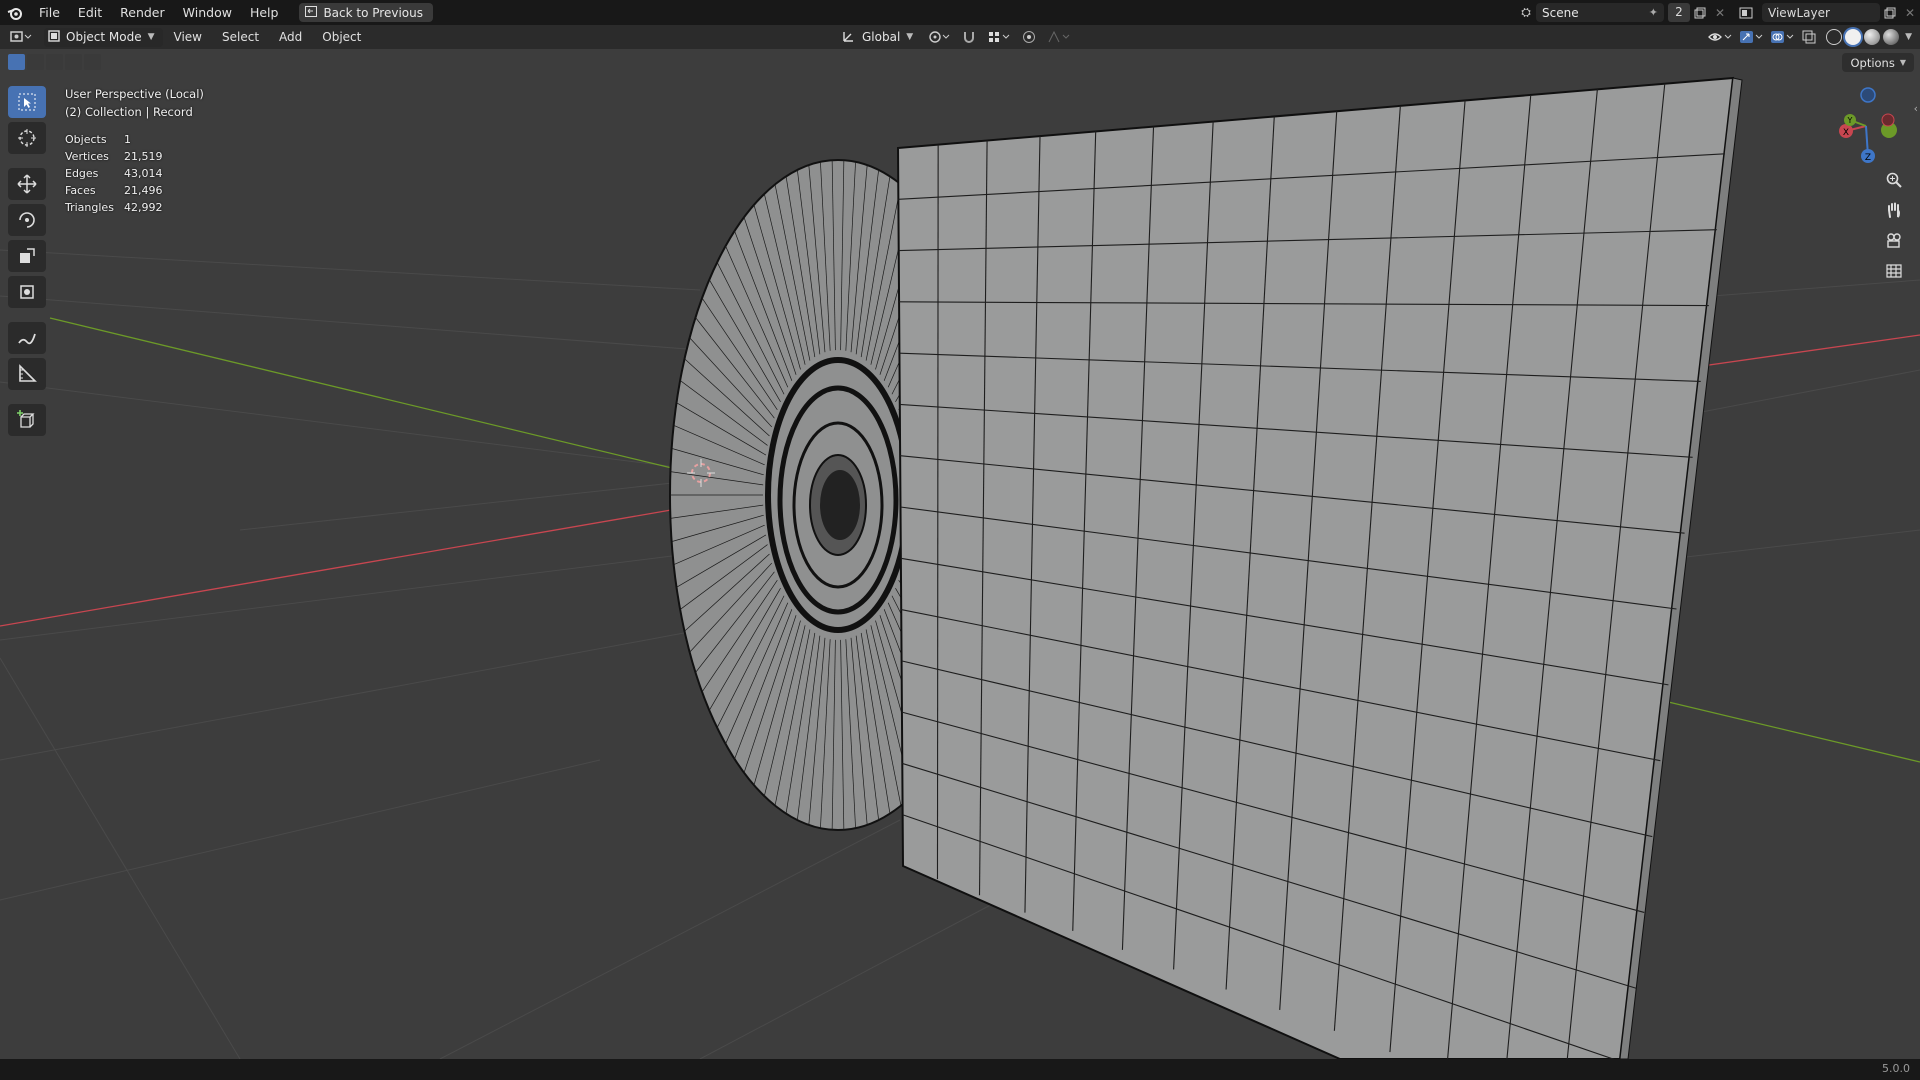 This screenshot has width=1920, height=1080. What do you see at coordinates (73, 62) in the screenshot?
I see `select-invert-icon` at bounding box center [73, 62].